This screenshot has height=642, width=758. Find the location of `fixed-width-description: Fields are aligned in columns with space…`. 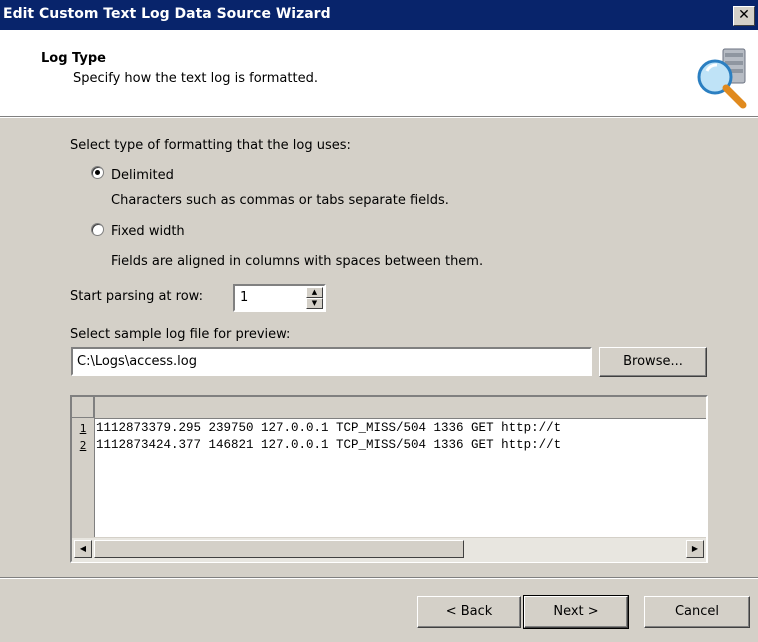

fixed-width-description: Fields are aligned in columns with space… is located at coordinates (297, 261).